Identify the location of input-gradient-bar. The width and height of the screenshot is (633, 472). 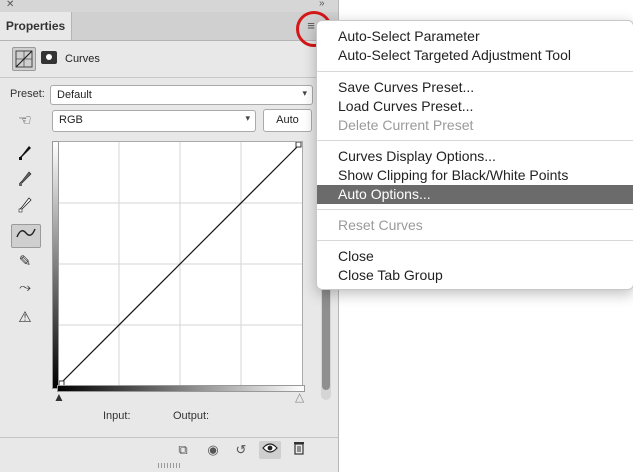
(181, 388).